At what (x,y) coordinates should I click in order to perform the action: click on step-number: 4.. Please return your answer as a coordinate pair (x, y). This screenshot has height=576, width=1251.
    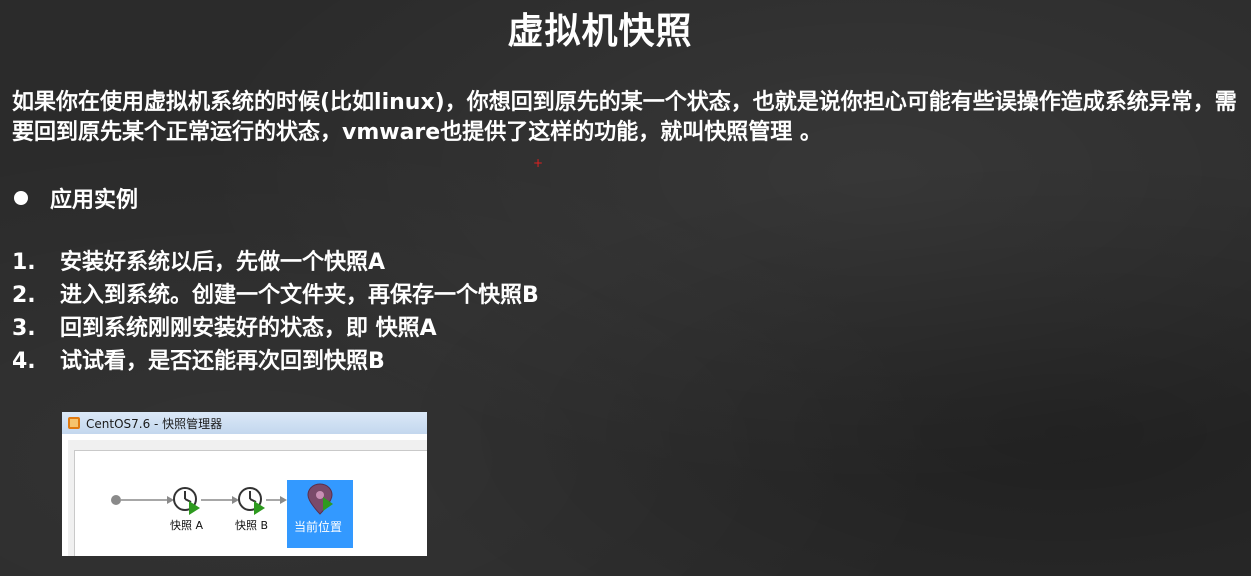
    Looking at the image, I should click on (24, 361).